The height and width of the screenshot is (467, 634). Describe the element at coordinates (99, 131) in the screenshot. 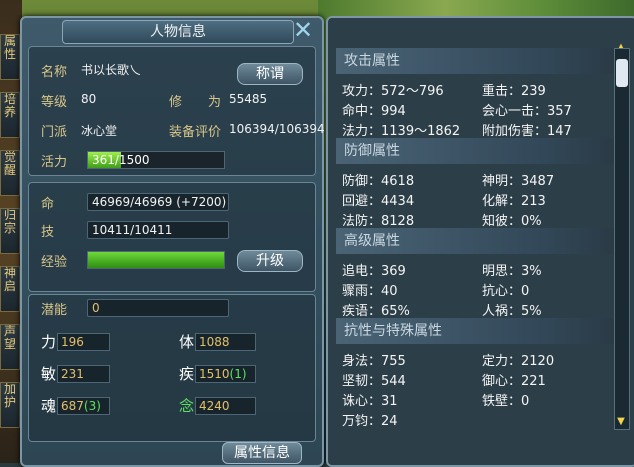

I see `sect-value: 冰心堂` at that location.